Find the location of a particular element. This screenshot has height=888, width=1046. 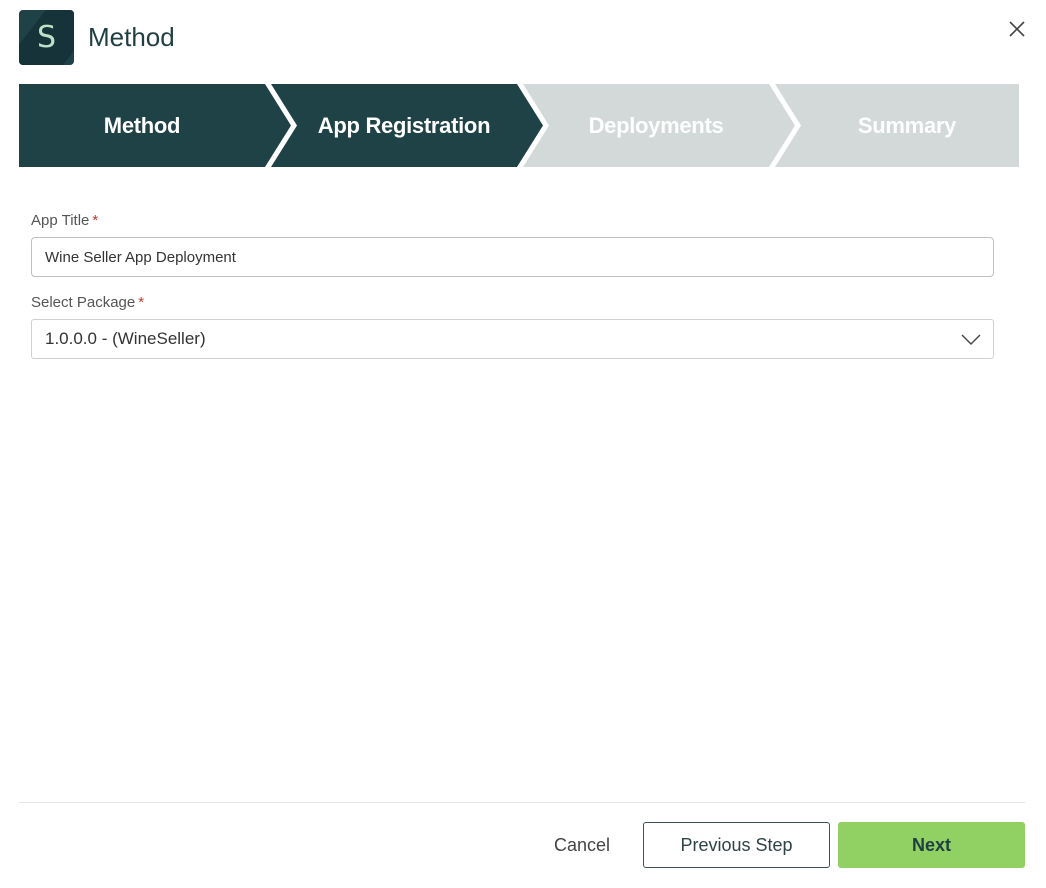

package-select-value: 1.0.0.0 - (WineSeller) is located at coordinates (125, 338).